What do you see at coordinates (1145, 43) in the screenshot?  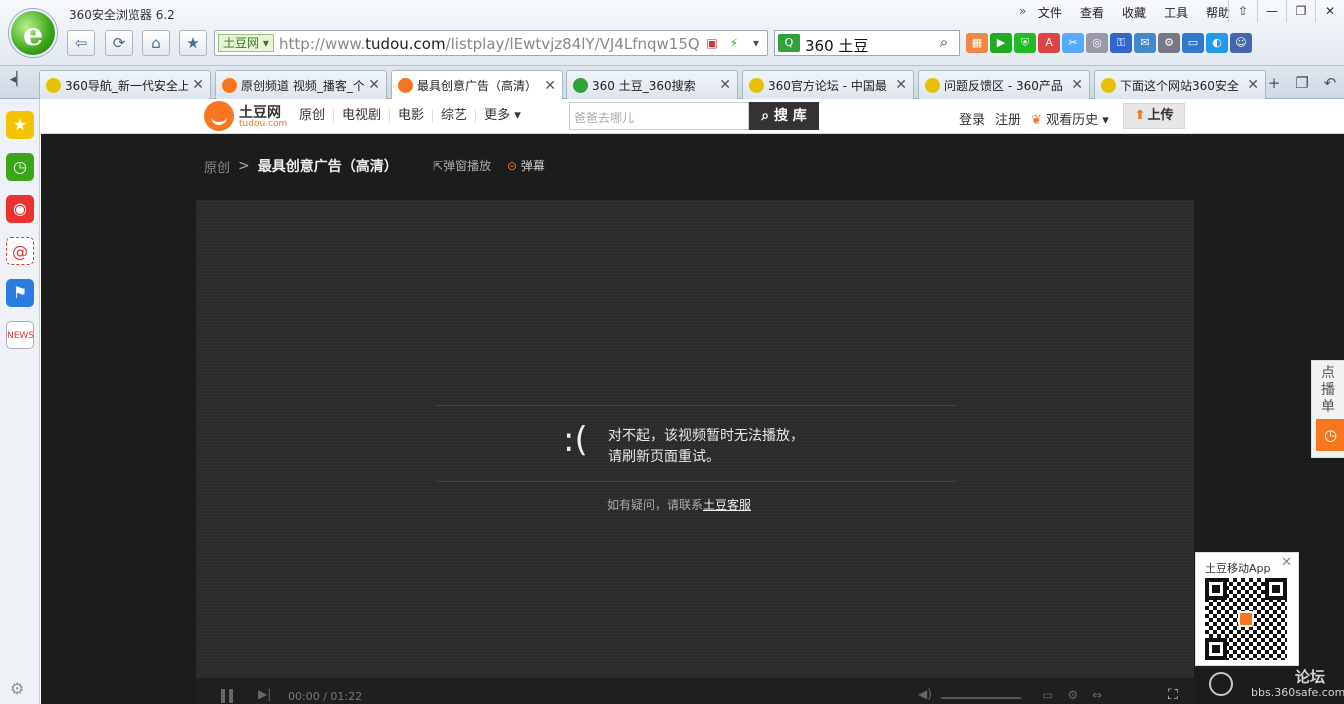 I see `mail-icon: ✉` at bounding box center [1145, 43].